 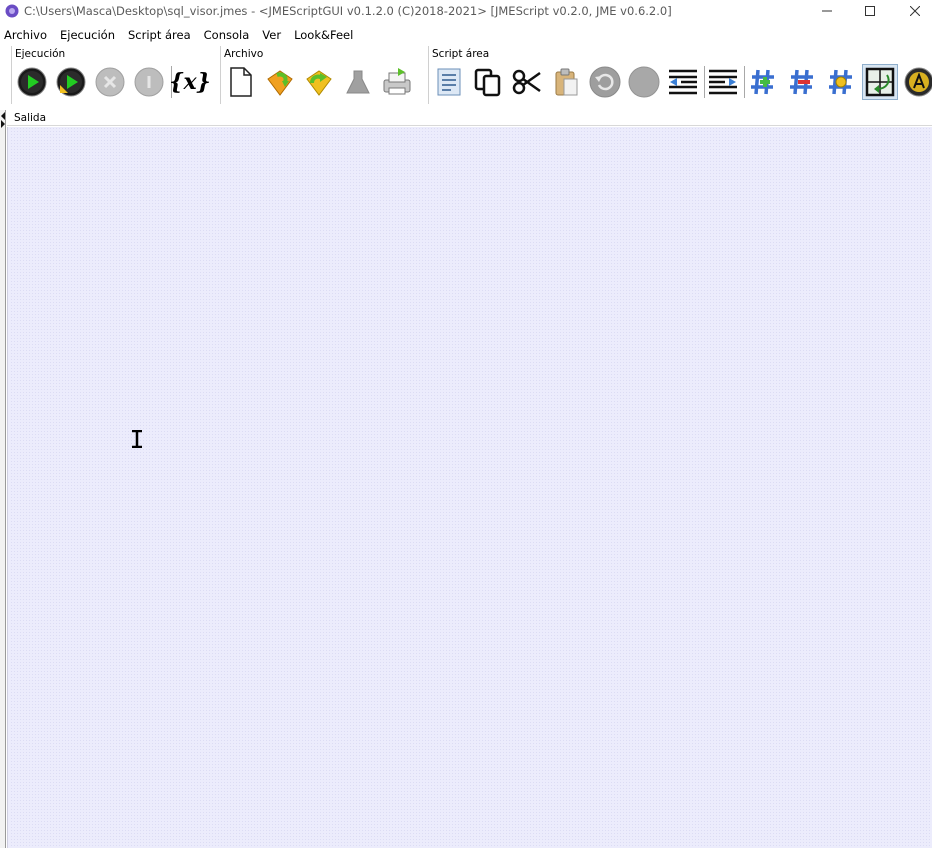 I want to click on word-wrap-toggle, so click(x=880, y=82).